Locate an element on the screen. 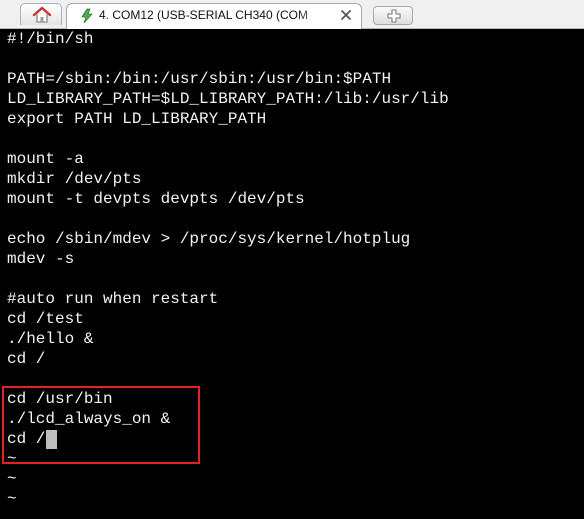 This screenshot has height=519, width=584. terminal-line: export PATH LD_LIBRARY_PATH is located at coordinates (137, 119).